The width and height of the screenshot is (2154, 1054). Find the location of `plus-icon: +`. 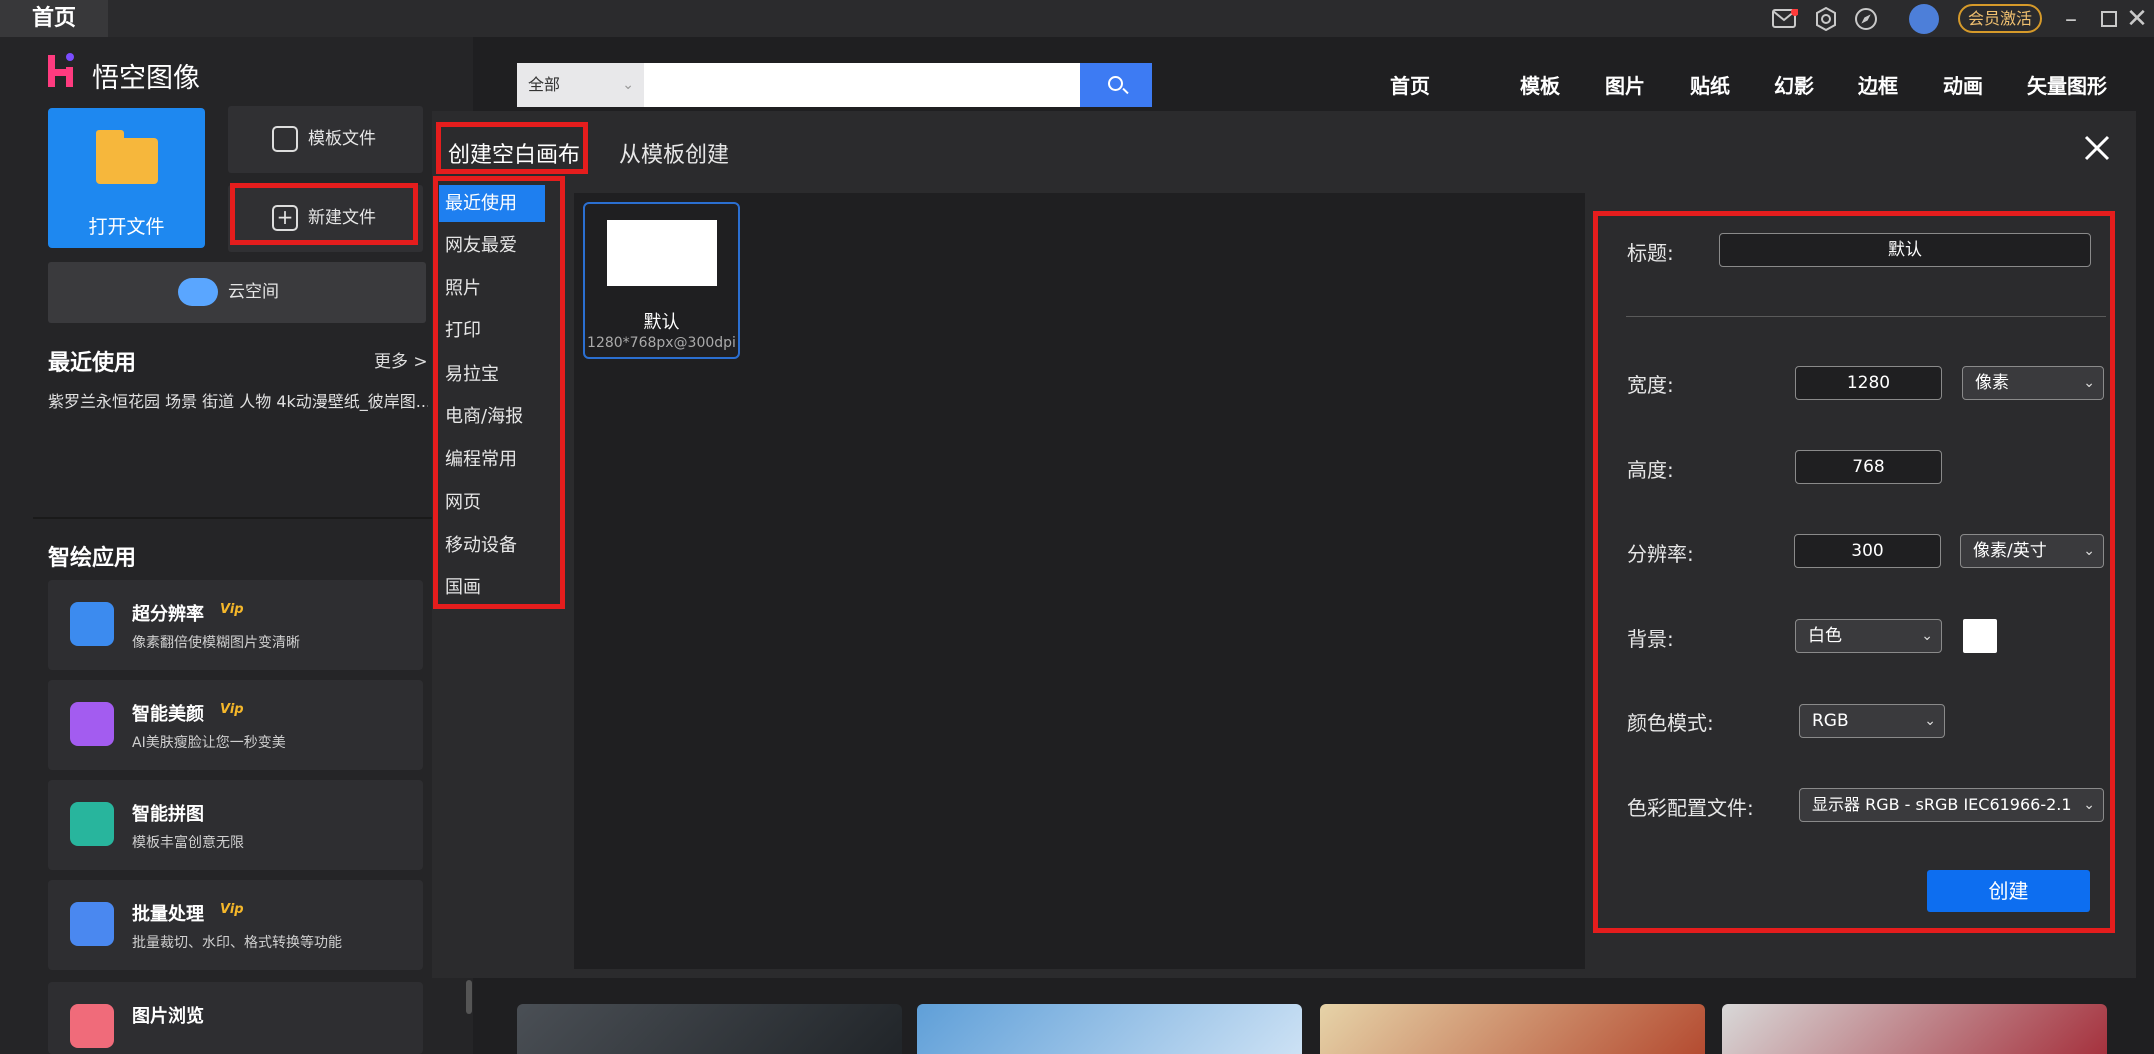

plus-icon: + is located at coordinates (285, 218).